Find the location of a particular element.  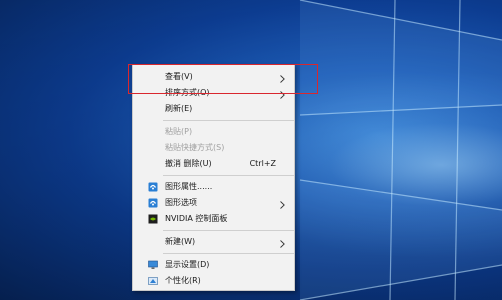

menu-item-shortcut: Ctrl+Z is located at coordinates (262, 163).